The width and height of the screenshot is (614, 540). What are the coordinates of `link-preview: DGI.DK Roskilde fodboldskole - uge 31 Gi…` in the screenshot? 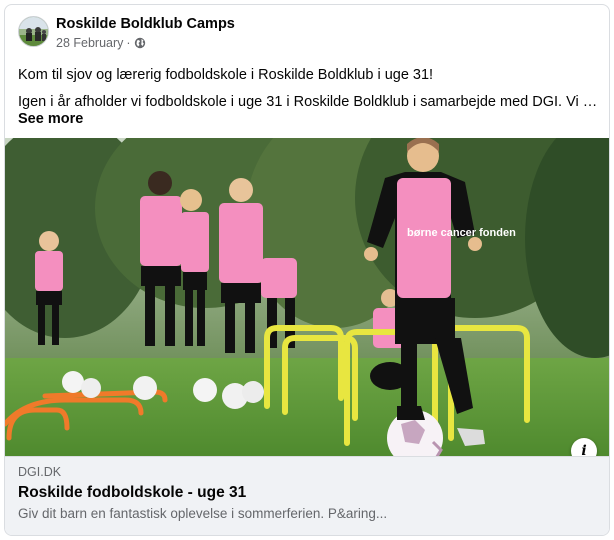 It's located at (307, 495).